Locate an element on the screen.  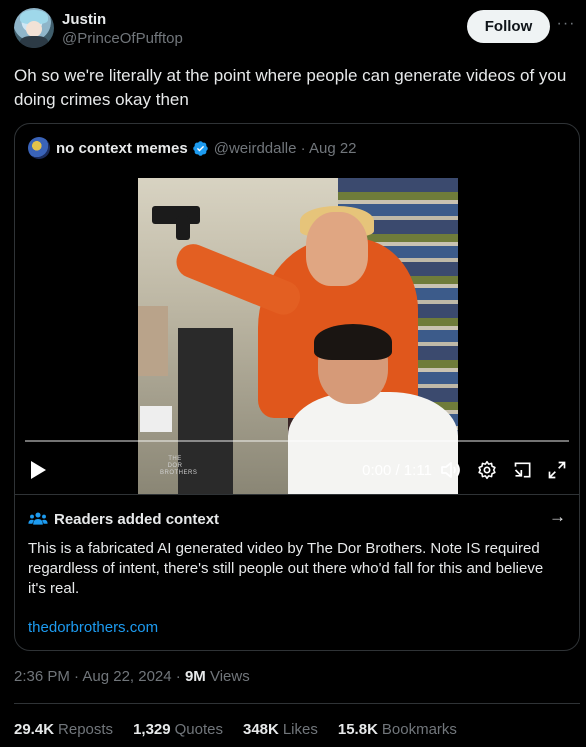
more-icon: ··· is located at coordinates (566, 24).